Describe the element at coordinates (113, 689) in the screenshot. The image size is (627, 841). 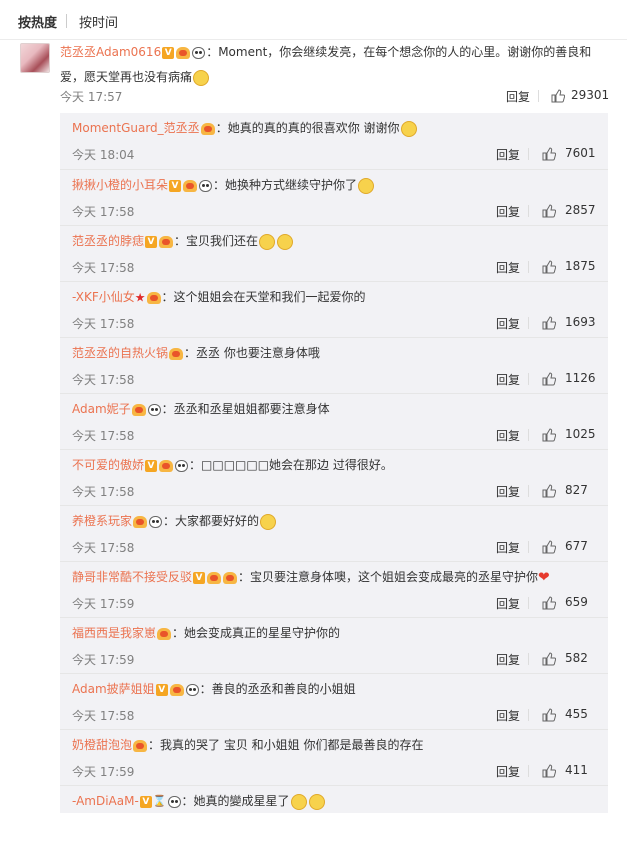
I see `reply-username: Adam披萨姐姐` at that location.